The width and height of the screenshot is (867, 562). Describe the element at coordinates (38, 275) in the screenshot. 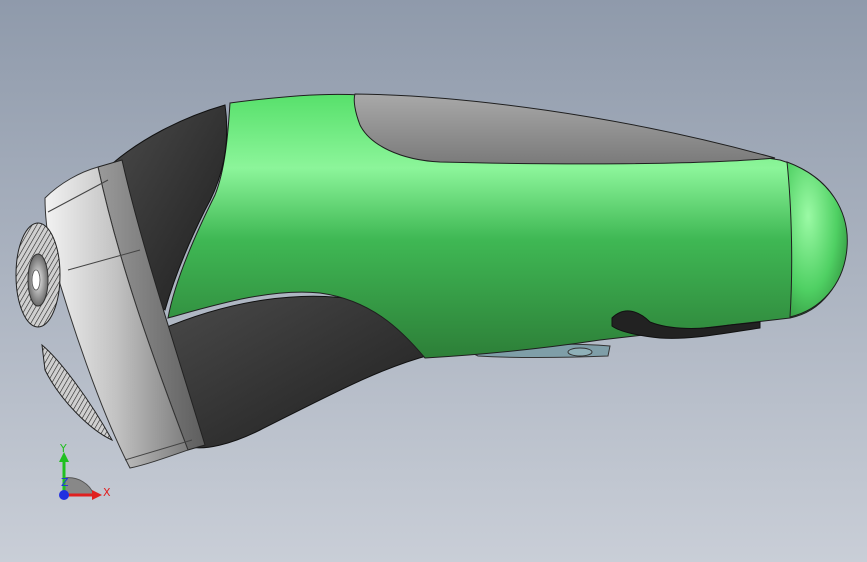

I see `cutter-head-top` at that location.